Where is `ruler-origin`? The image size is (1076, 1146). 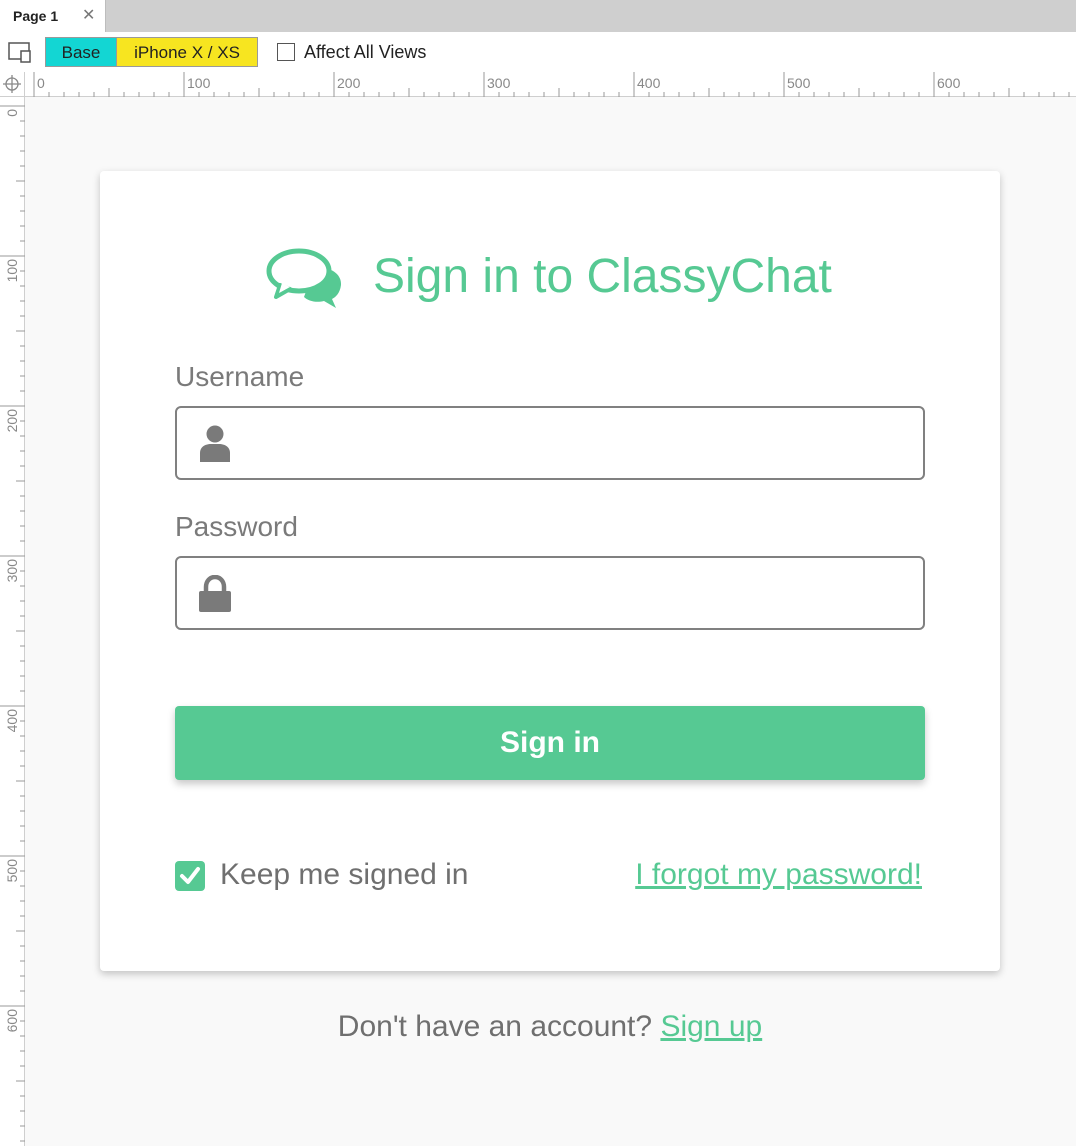 ruler-origin is located at coordinates (12, 84).